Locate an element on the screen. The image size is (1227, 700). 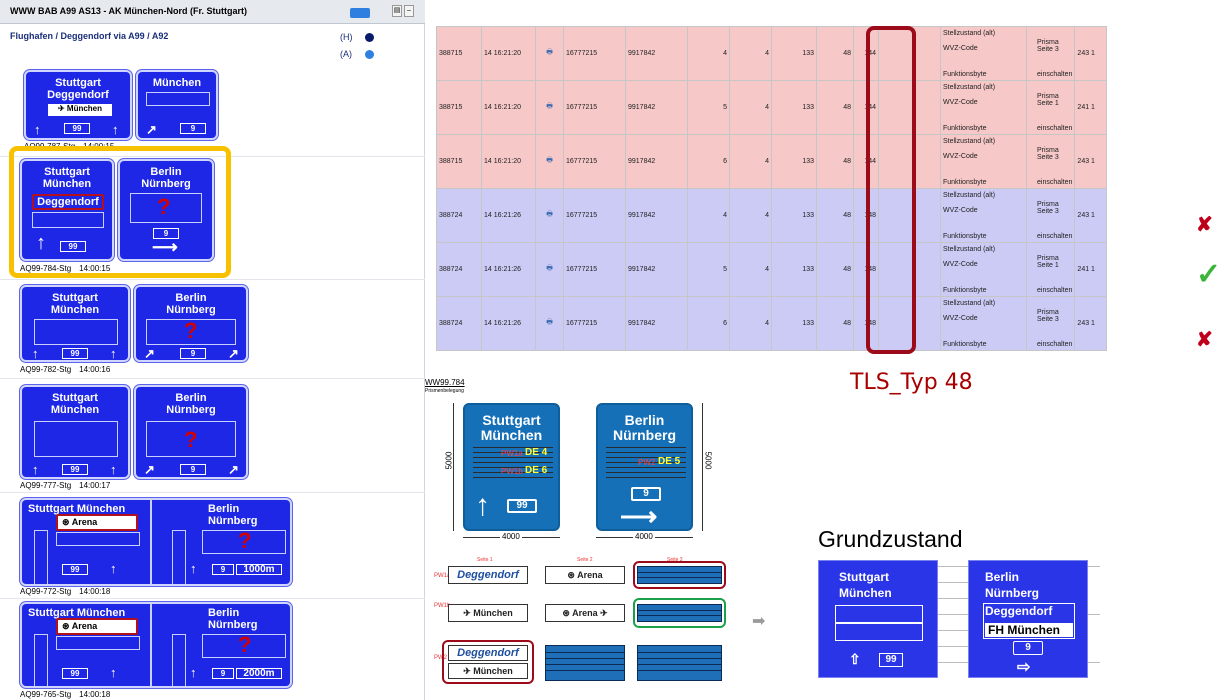
sign-line: Stuttgart is located at coordinates (78, 83).